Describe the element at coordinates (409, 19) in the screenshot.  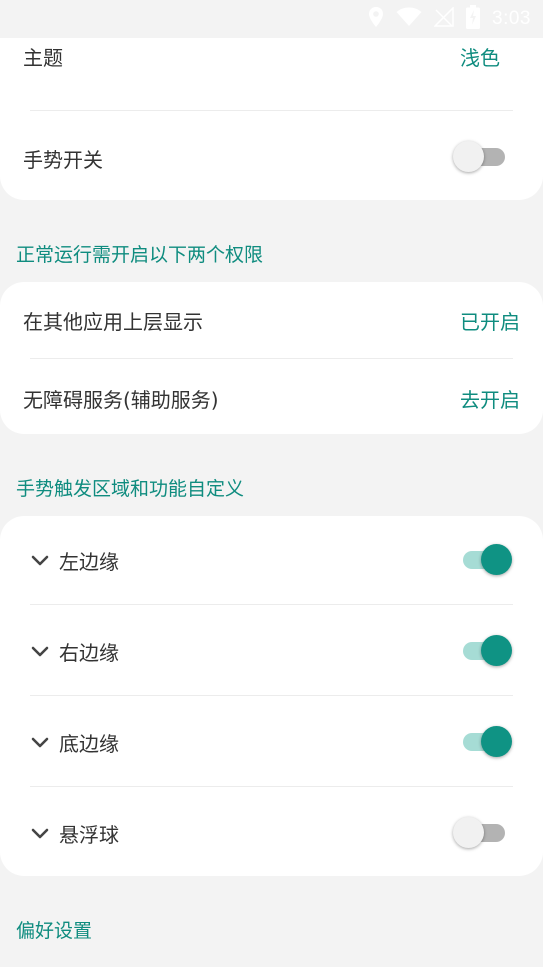
I see `wifi-icon` at that location.